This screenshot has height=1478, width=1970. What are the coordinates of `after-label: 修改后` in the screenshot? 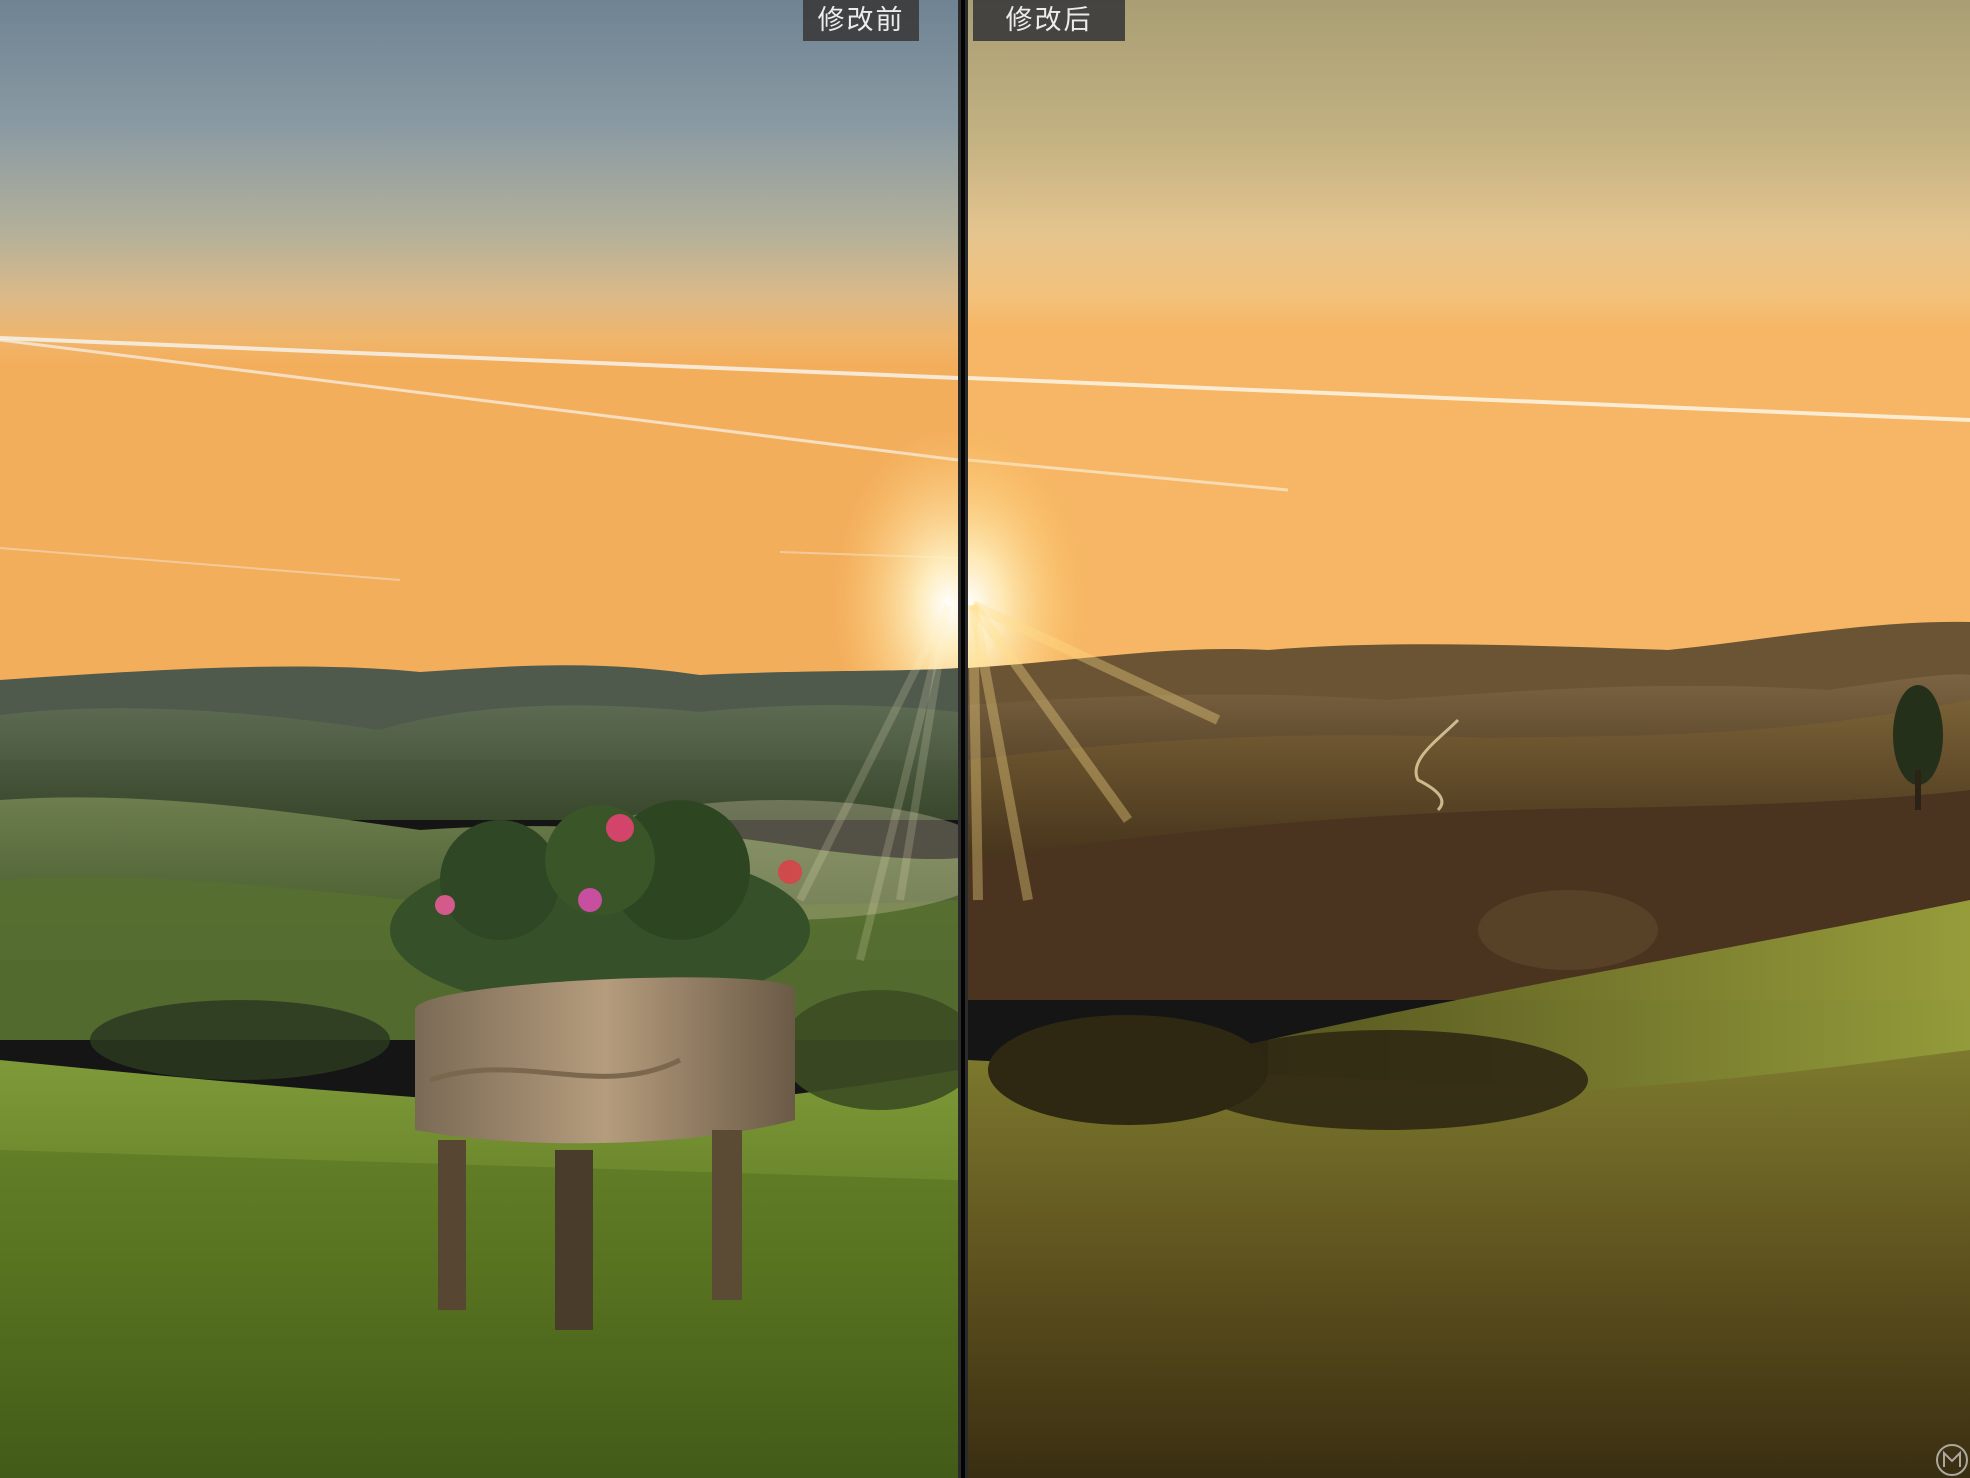 It's located at (1049, 20).